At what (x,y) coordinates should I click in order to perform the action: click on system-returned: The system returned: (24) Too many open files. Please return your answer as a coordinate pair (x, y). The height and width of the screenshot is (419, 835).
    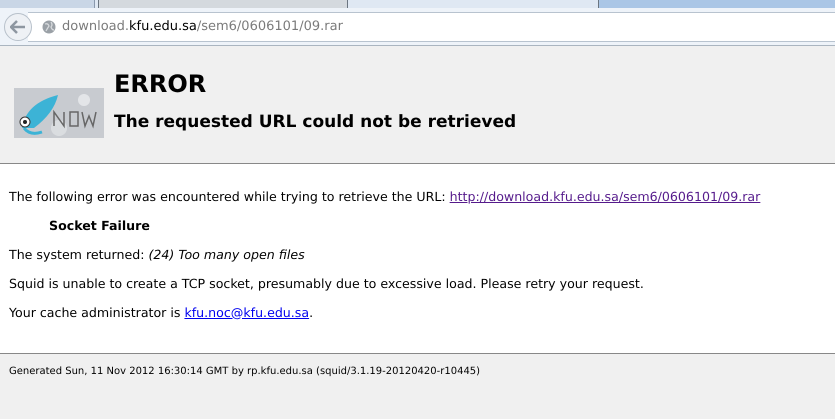
    Looking at the image, I should click on (157, 255).